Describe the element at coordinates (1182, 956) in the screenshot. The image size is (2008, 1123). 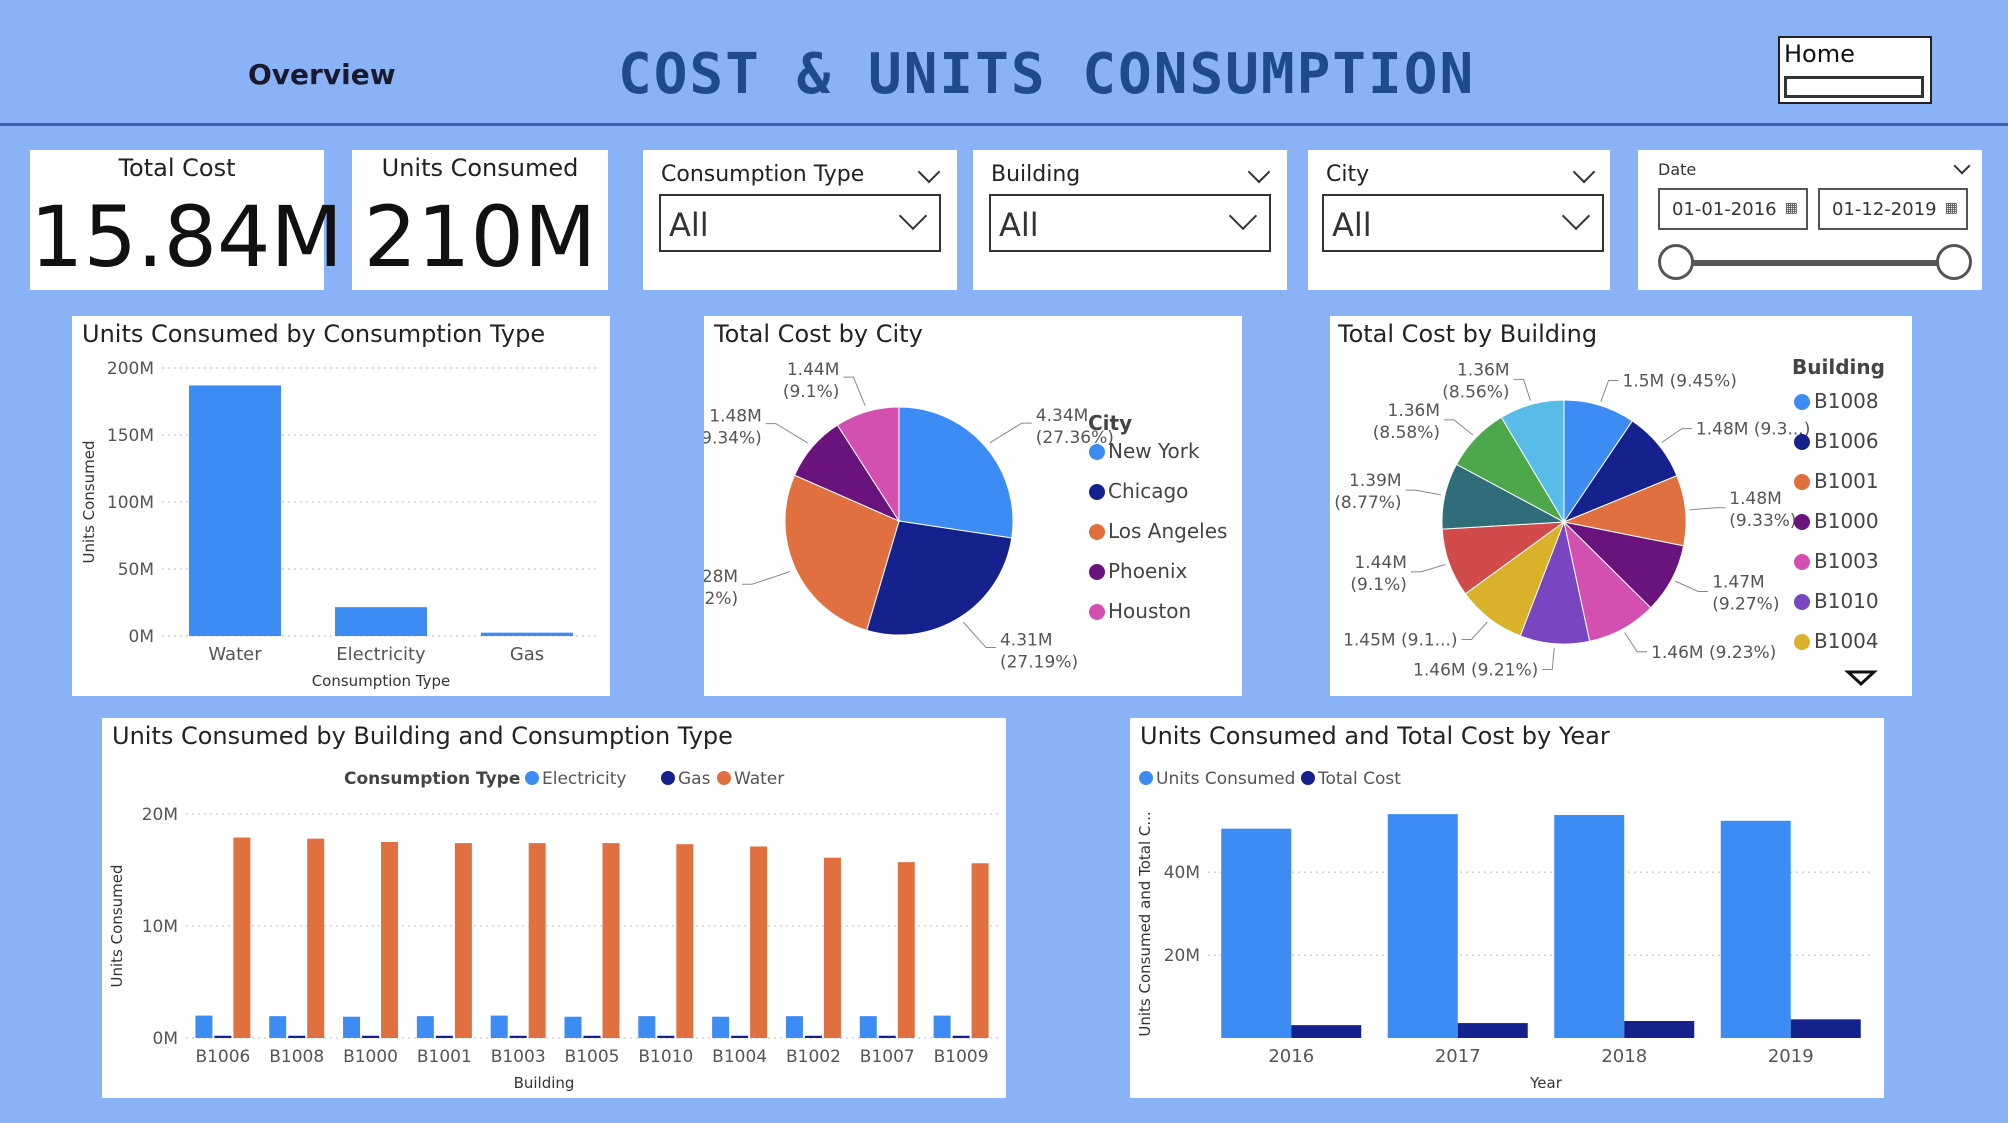
I see `y-tick-label: 20M` at that location.